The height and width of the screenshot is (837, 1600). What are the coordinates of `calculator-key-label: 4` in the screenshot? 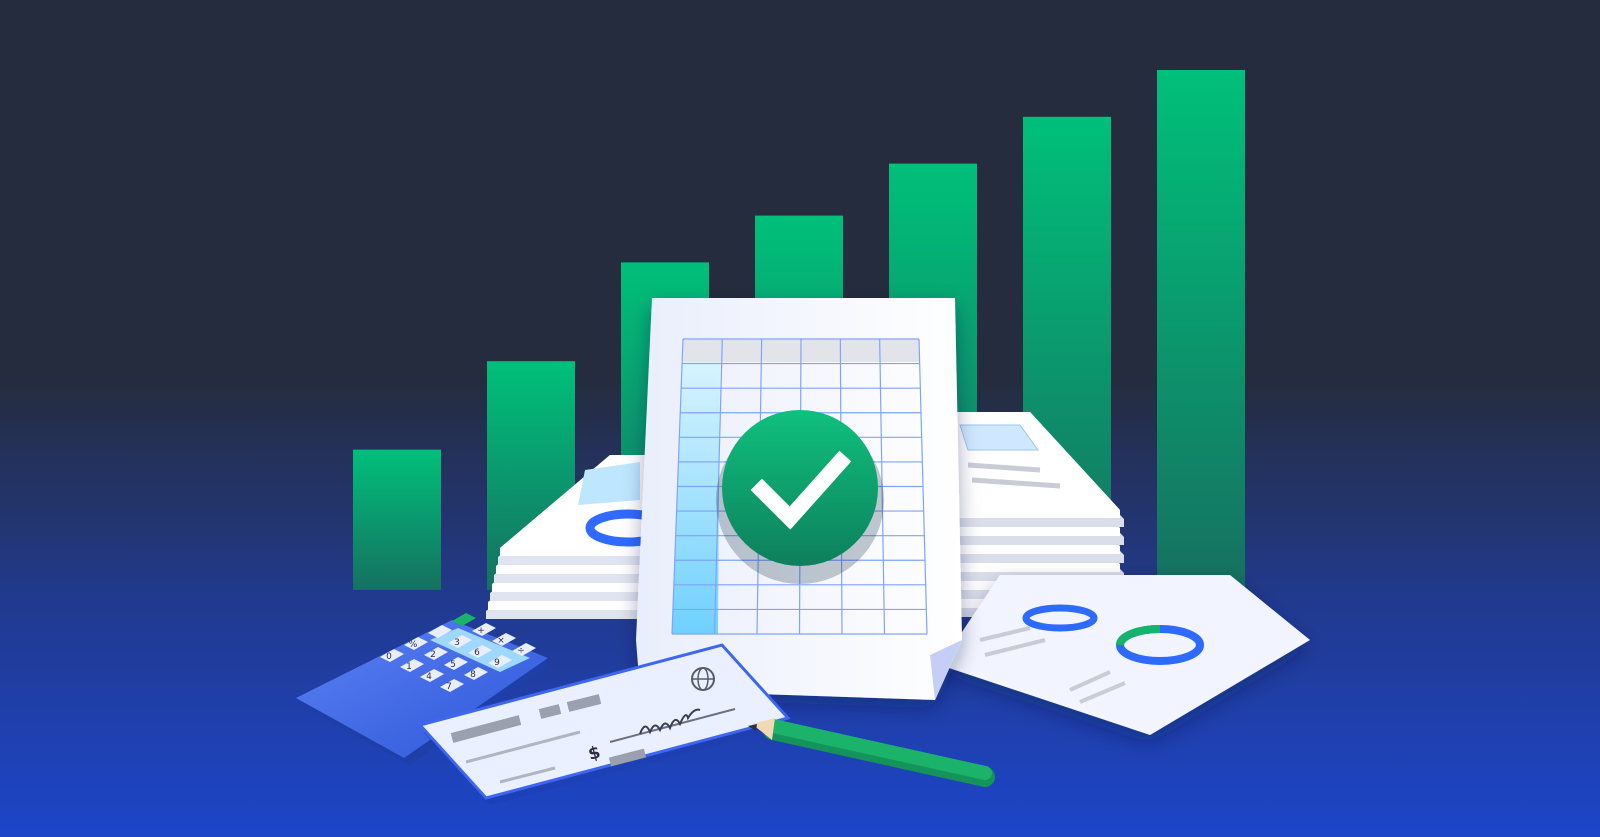 It's located at (429, 677).